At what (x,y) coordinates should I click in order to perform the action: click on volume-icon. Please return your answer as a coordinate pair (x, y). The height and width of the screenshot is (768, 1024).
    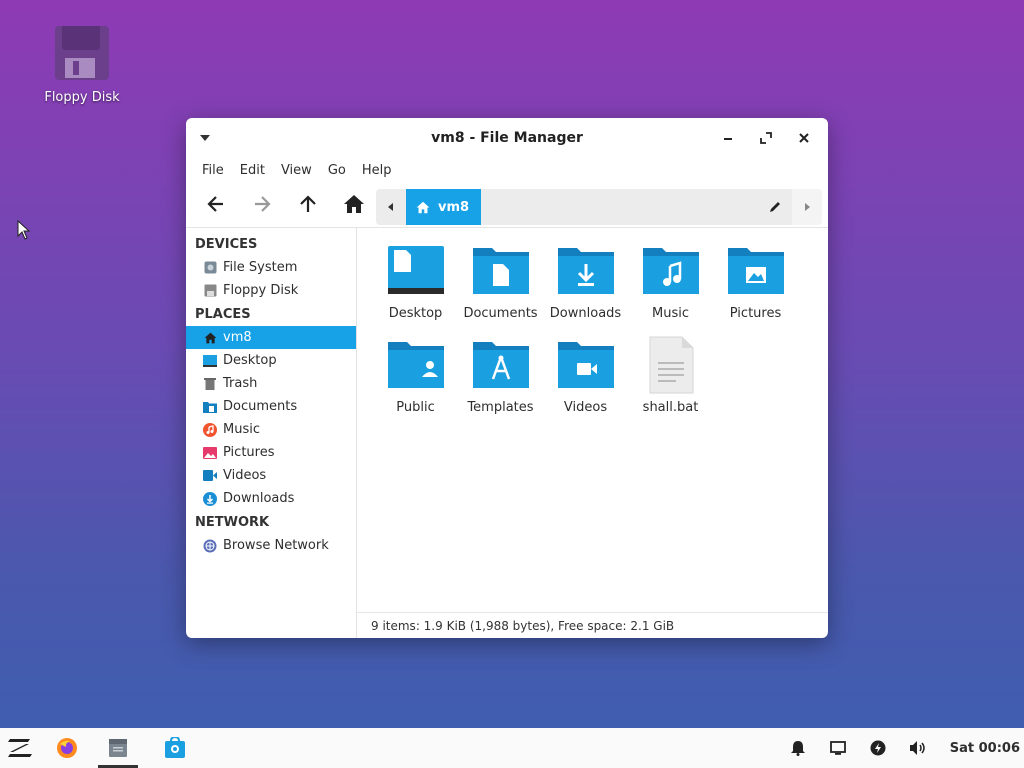
    Looking at the image, I should click on (917, 748).